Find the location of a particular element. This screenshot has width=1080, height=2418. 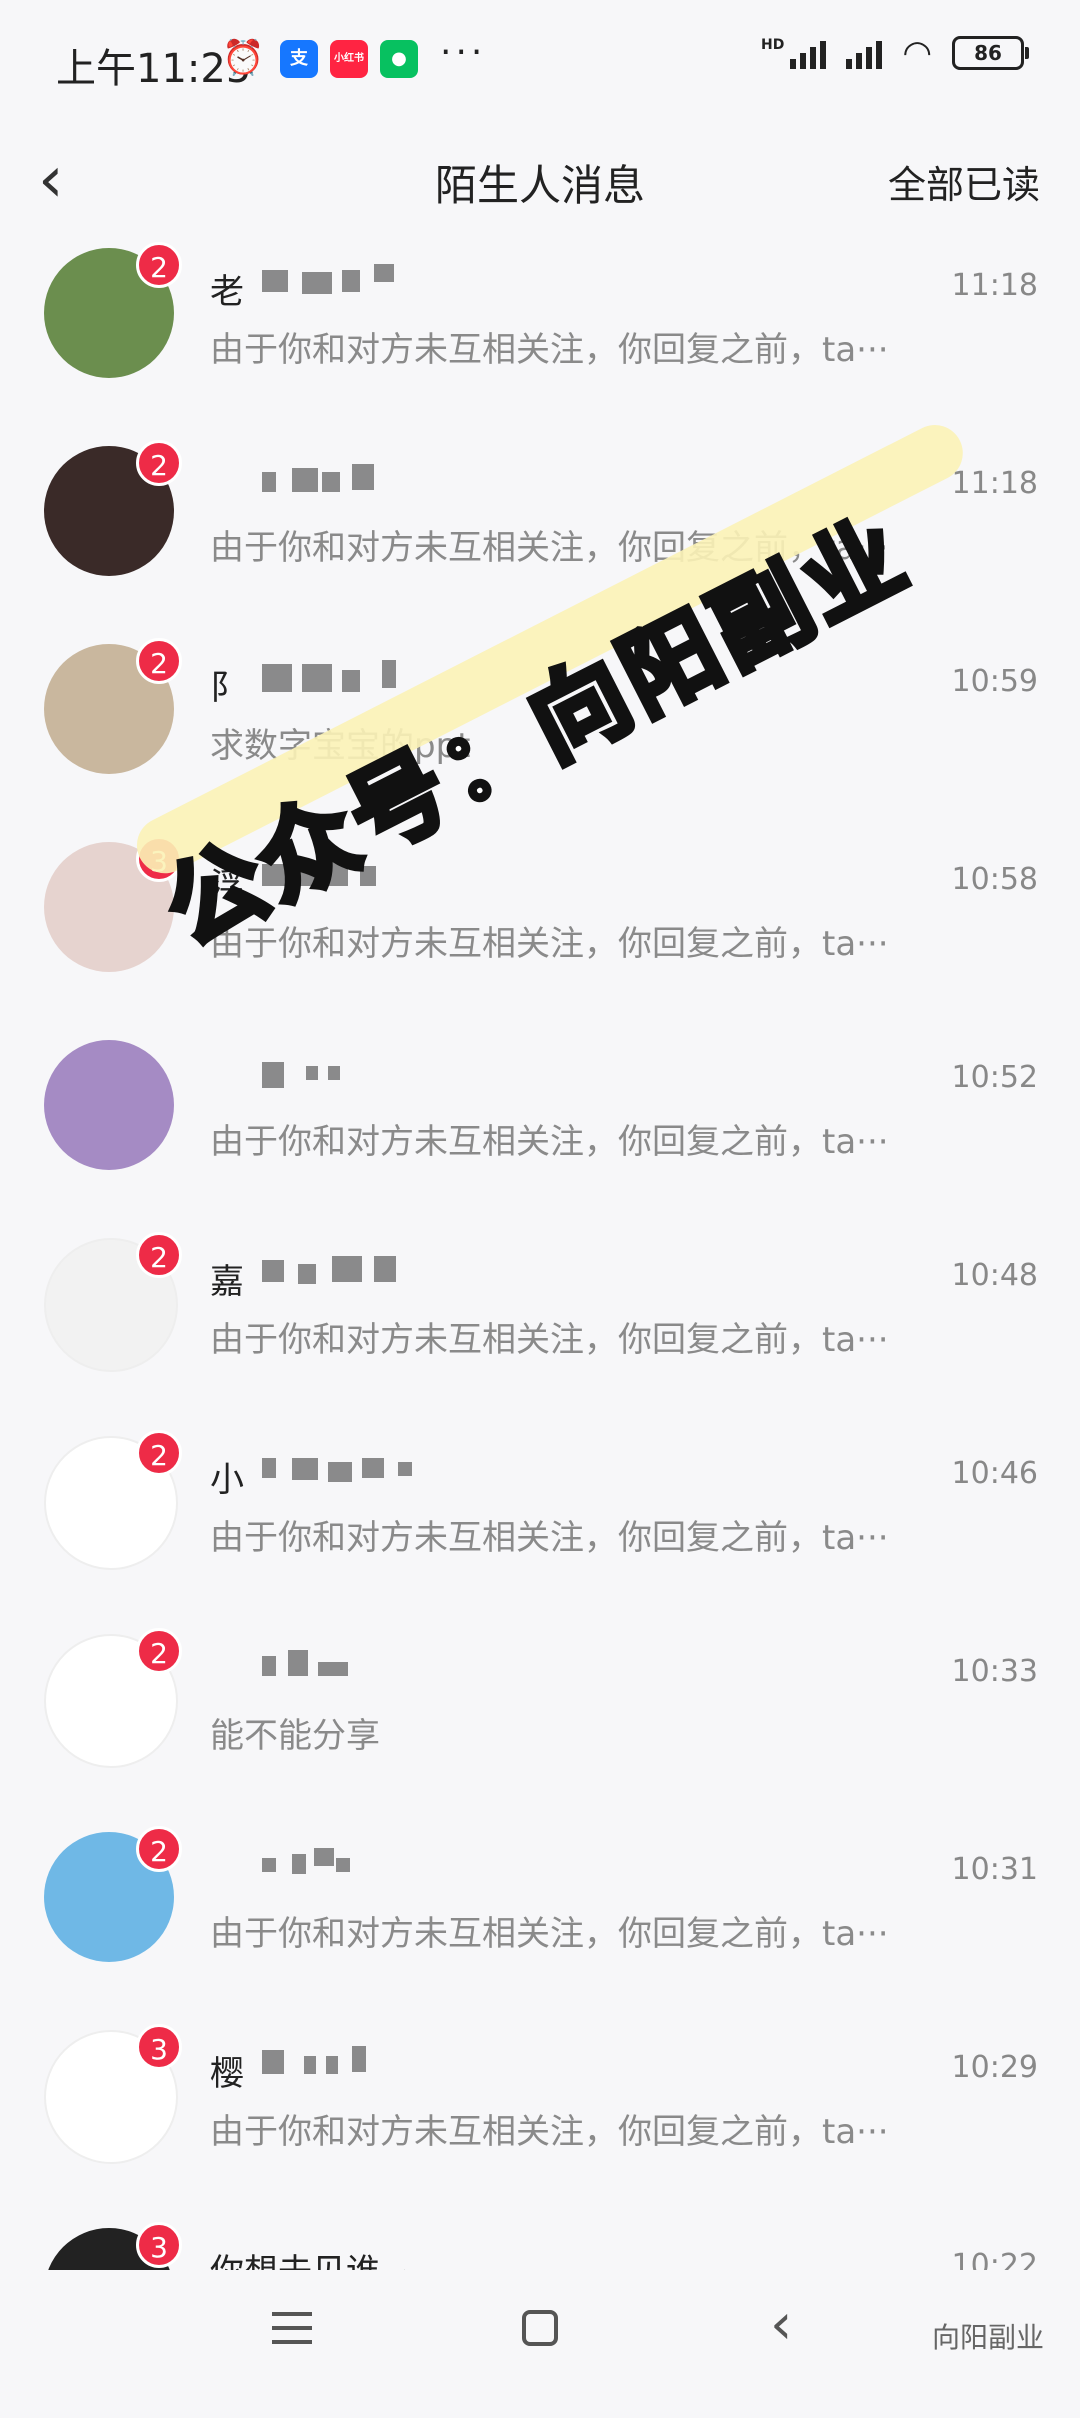

watermark-corner: 向阳副业 is located at coordinates (987, 2337).